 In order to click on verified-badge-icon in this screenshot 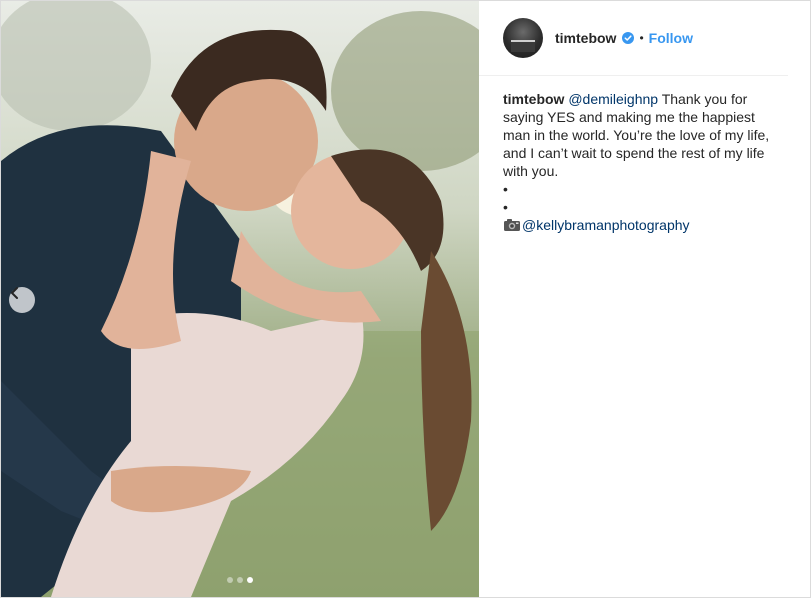, I will do `click(628, 38)`.